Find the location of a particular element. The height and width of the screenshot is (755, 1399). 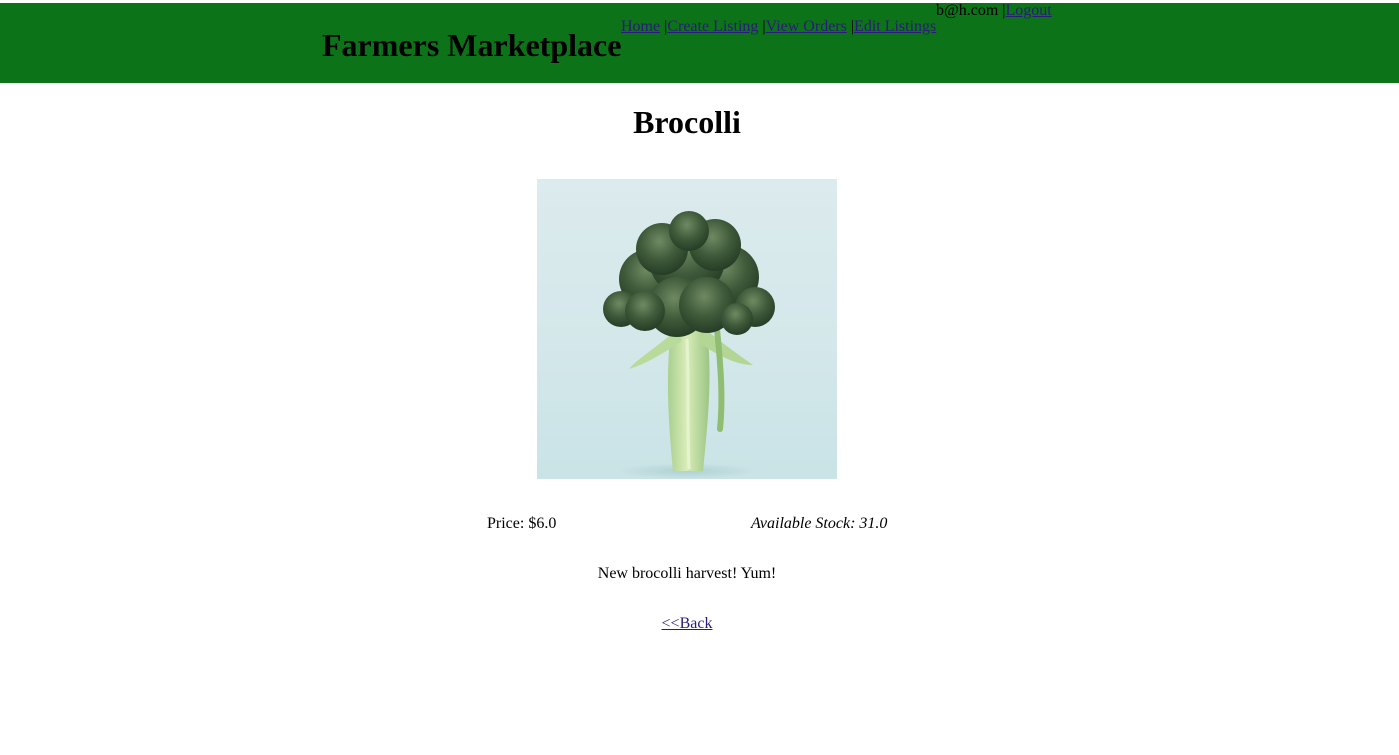

user-area: b@h.com |Logout is located at coordinates (994, 11).